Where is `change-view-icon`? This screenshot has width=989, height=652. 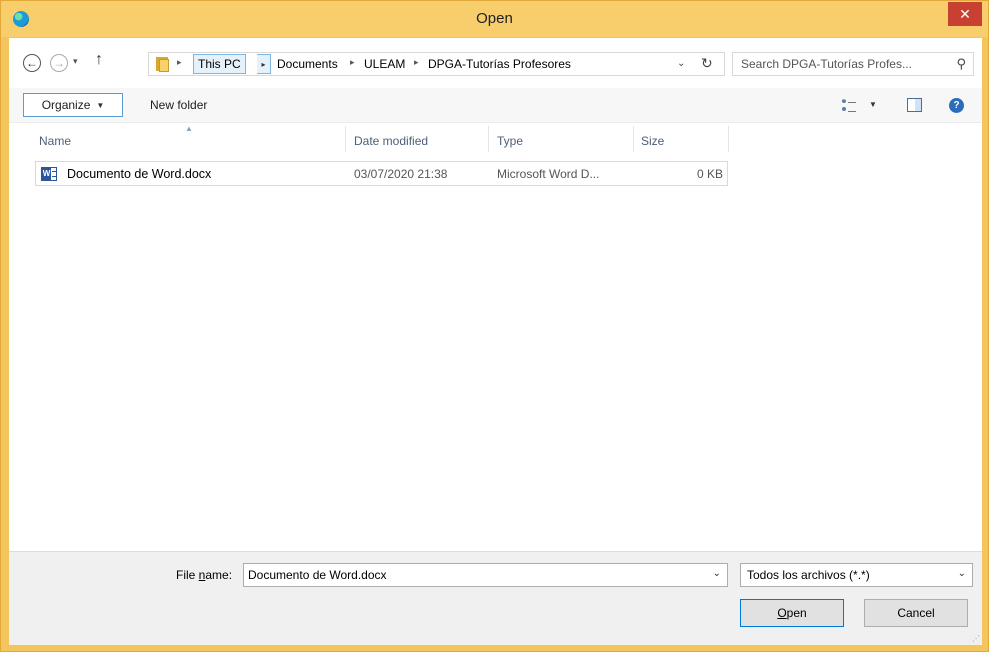
change-view-icon is located at coordinates (849, 105).